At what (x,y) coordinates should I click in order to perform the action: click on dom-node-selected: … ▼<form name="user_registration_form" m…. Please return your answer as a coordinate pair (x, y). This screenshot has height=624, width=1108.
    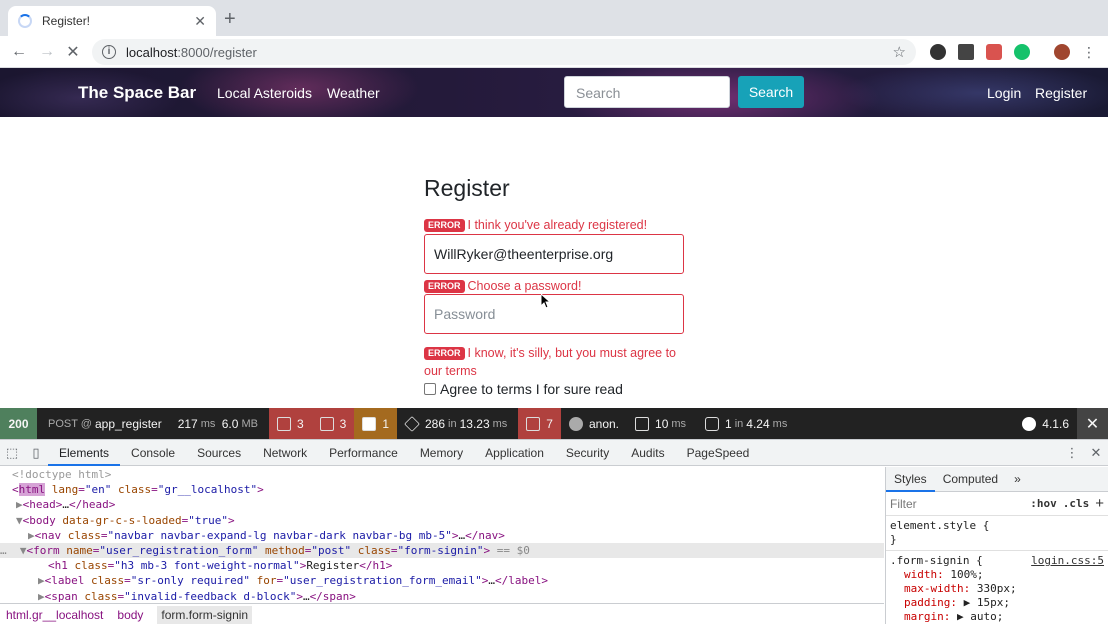
    Looking at the image, I should click on (442, 550).